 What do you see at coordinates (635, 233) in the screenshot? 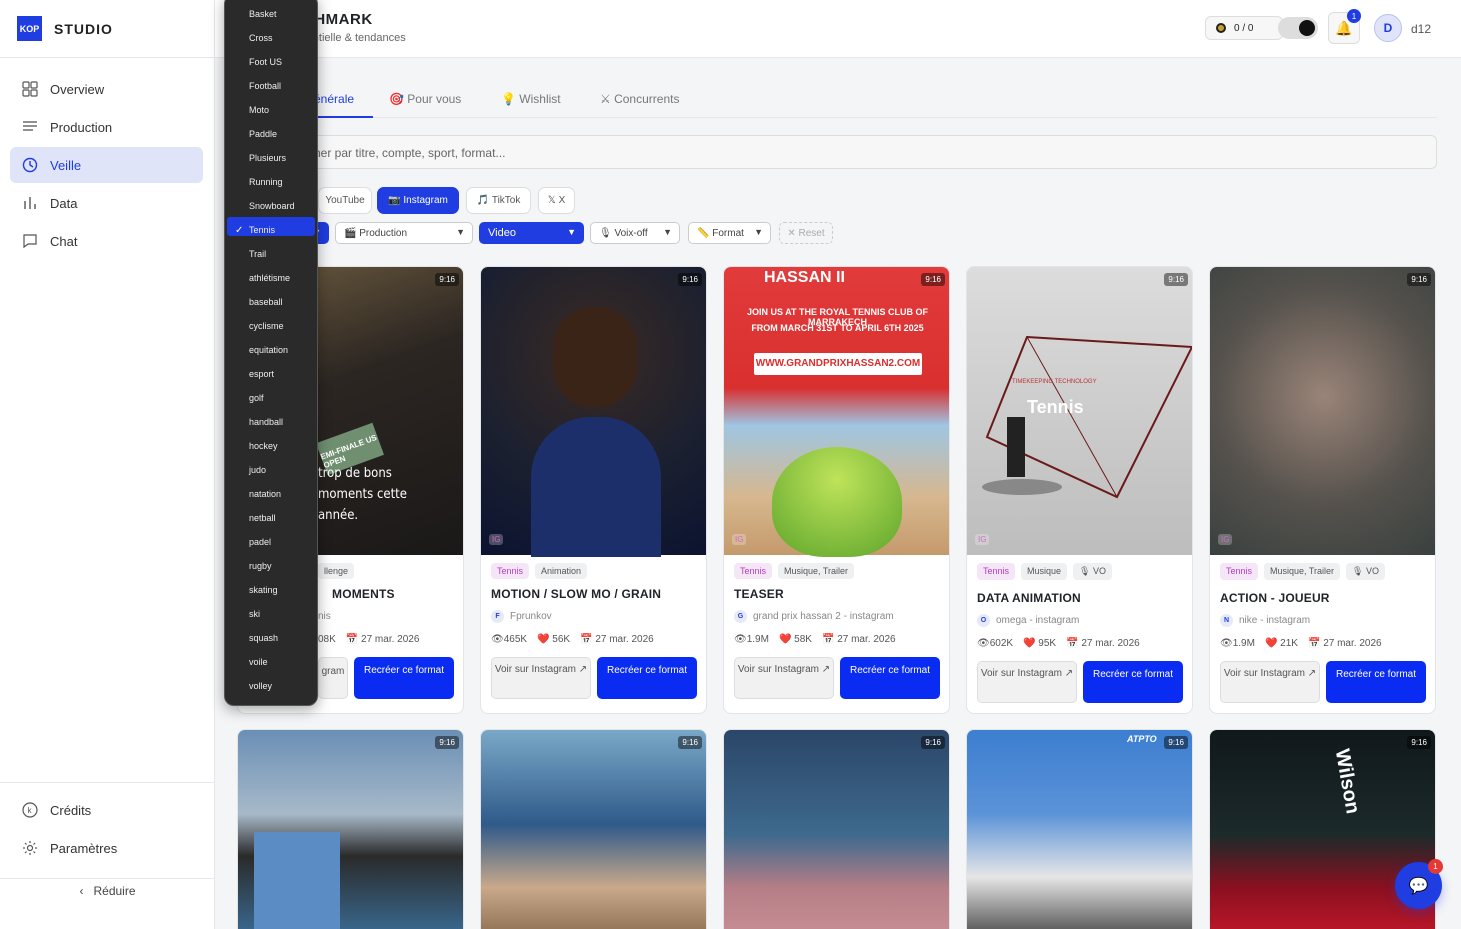
I see `voiceover-filter-select: 🎙 Voix-off ▼` at bounding box center [635, 233].